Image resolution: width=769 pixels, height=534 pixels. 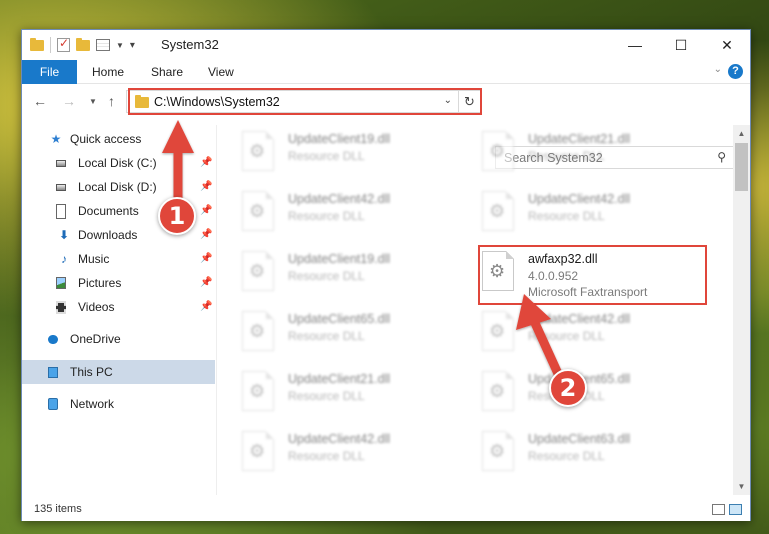 What do you see at coordinates (95, 339) in the screenshot?
I see `sidebar-item-label: OneDrive` at bounding box center [95, 339].